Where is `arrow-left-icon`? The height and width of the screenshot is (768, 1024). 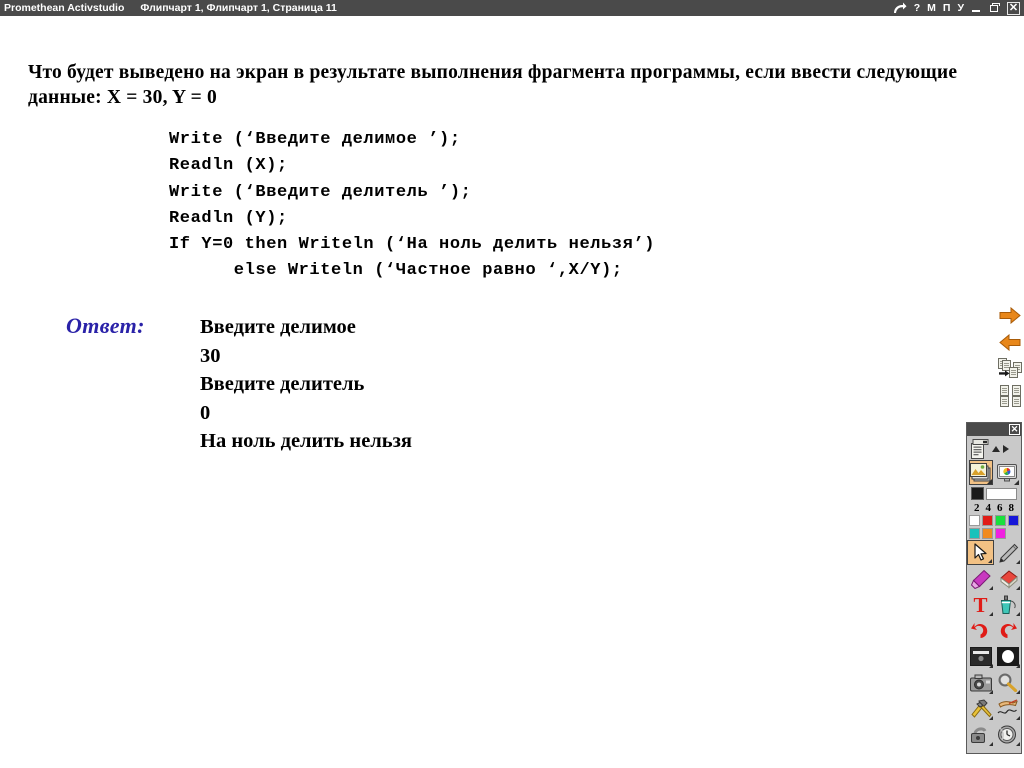
arrow-left-icon is located at coordinates (1010, 342).